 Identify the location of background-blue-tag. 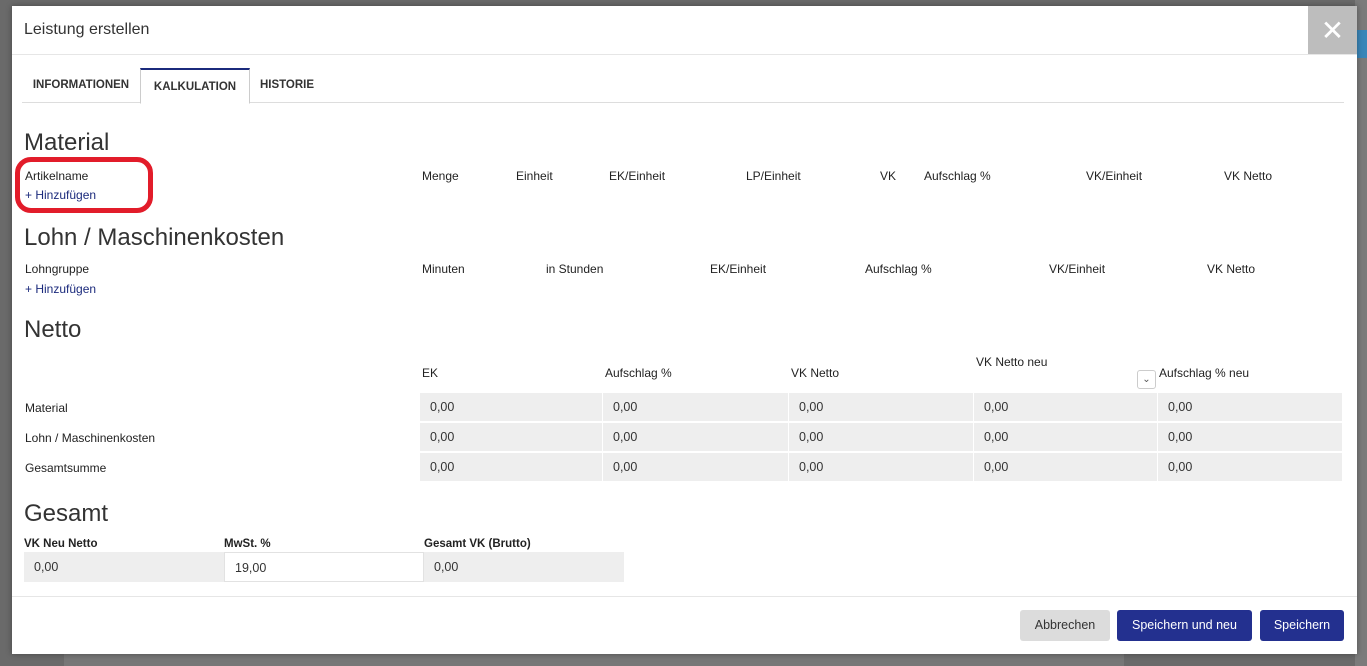
(1362, 44).